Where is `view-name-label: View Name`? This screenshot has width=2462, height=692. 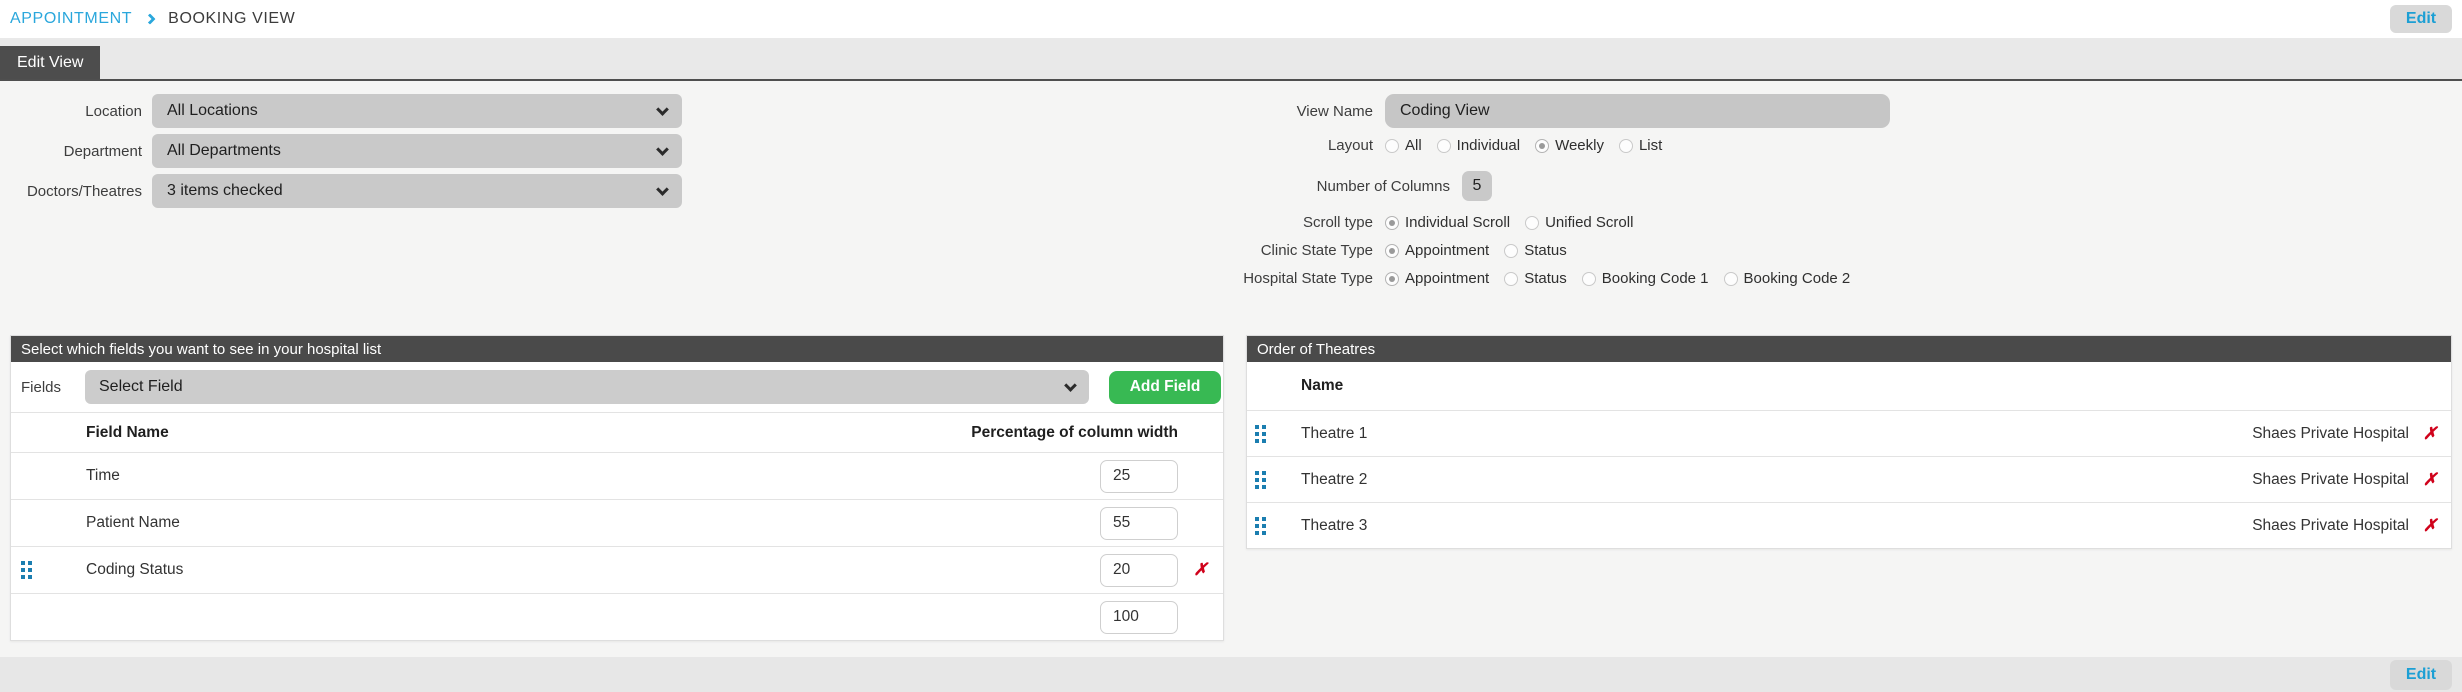
view-name-label: View Name is located at coordinates (1334, 111).